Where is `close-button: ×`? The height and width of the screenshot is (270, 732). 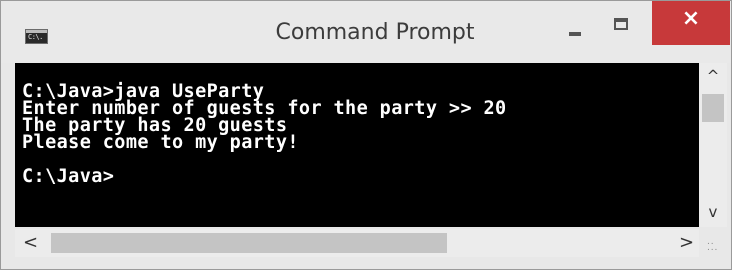
close-button: × is located at coordinates (691, 23).